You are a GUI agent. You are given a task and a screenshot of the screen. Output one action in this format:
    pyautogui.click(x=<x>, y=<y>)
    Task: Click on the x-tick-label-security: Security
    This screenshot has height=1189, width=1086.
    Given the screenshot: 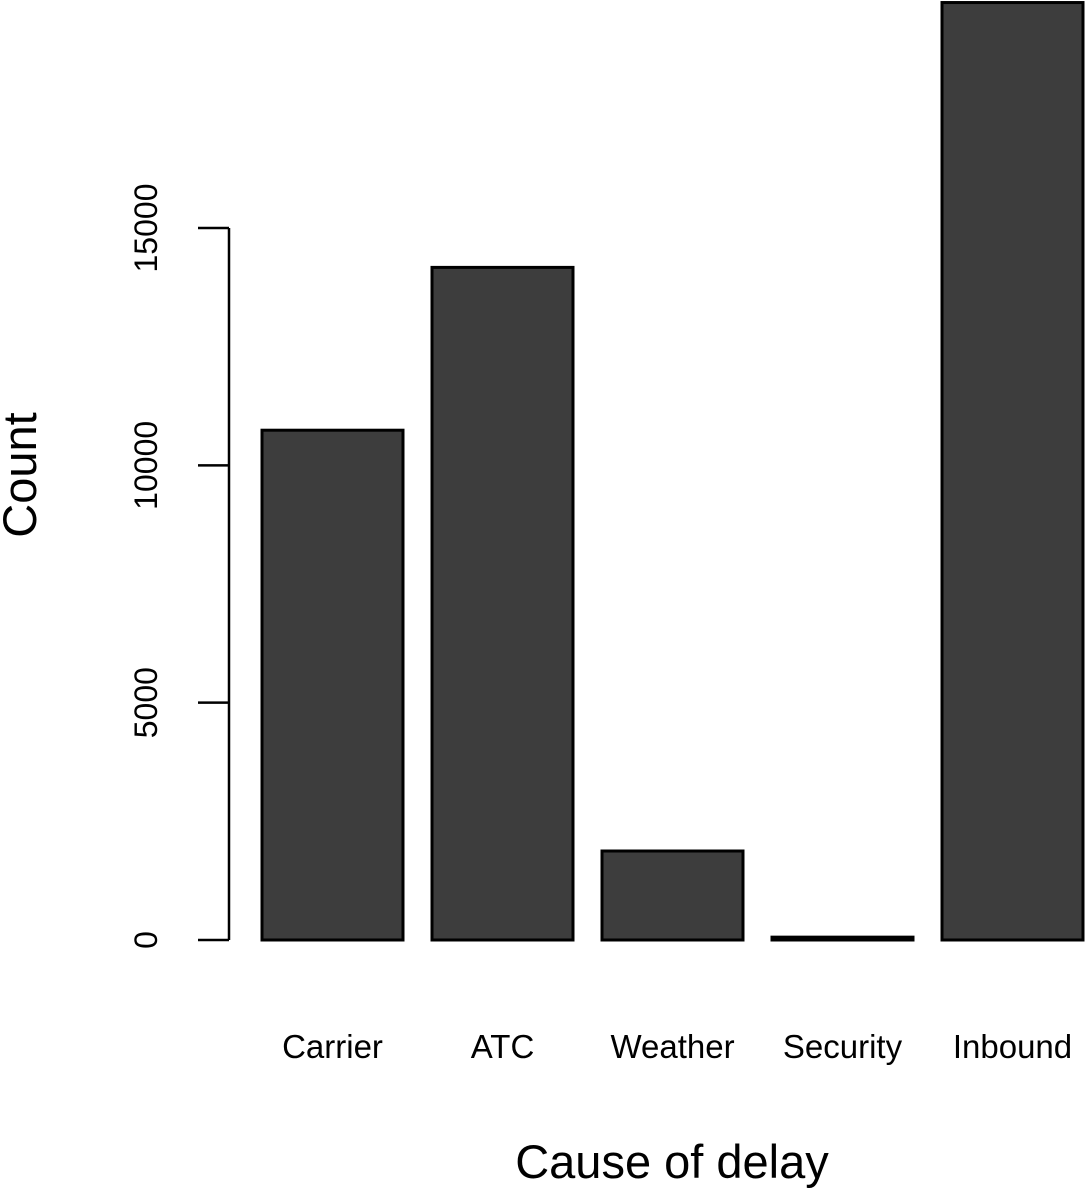 What is the action you would take?
    pyautogui.click(x=843, y=1046)
    